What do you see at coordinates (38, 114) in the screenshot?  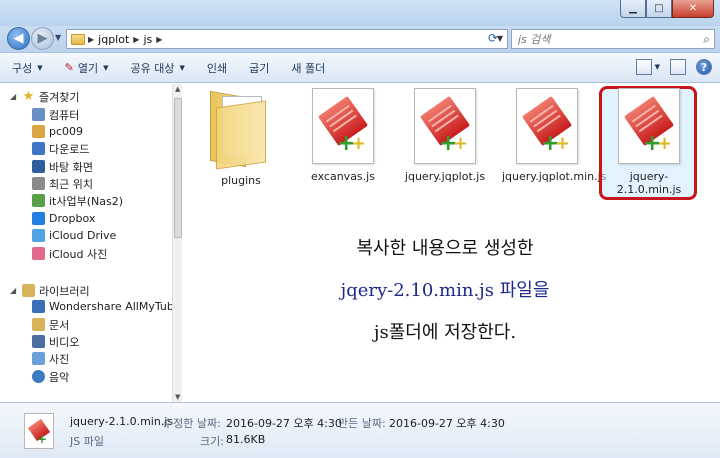 I see `computer-icon` at bounding box center [38, 114].